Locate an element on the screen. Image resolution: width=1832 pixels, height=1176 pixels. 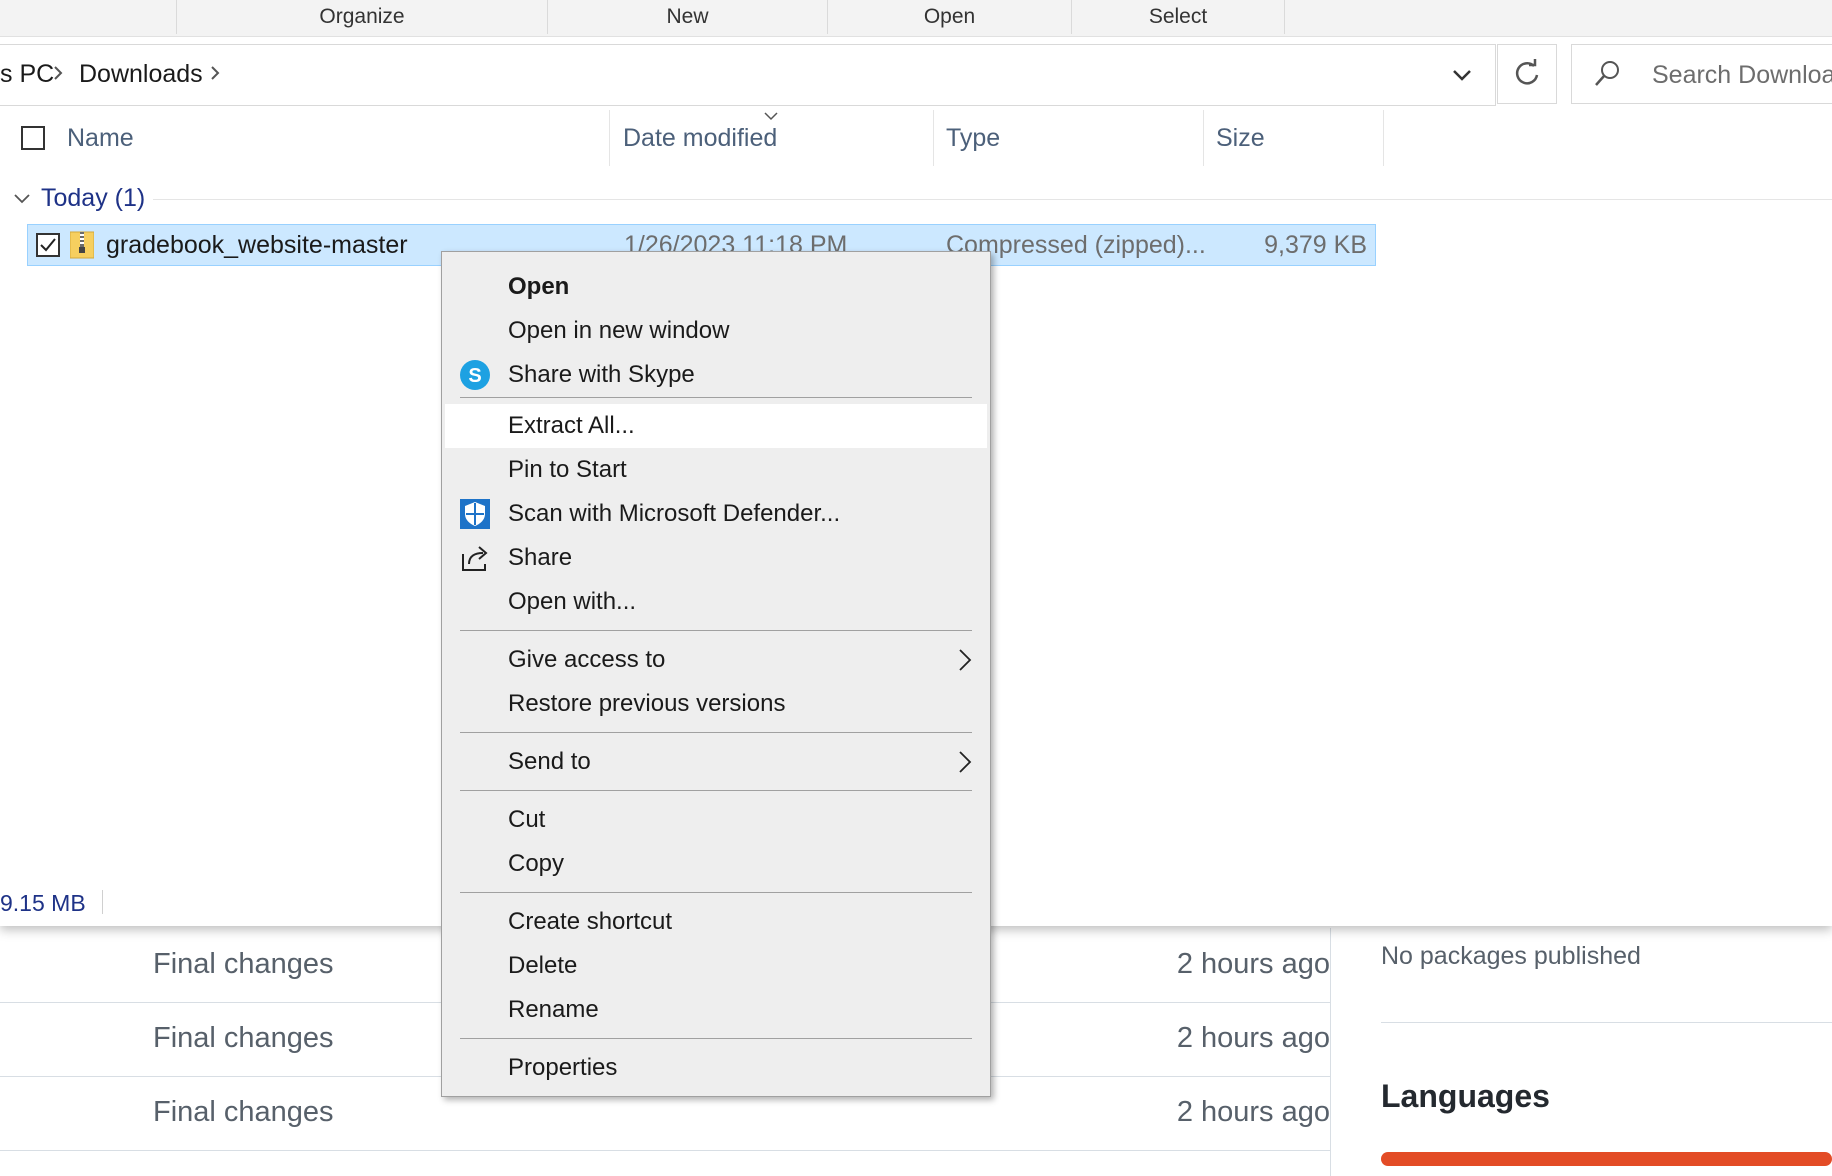
menu-item-label: Share is located at coordinates (540, 557).